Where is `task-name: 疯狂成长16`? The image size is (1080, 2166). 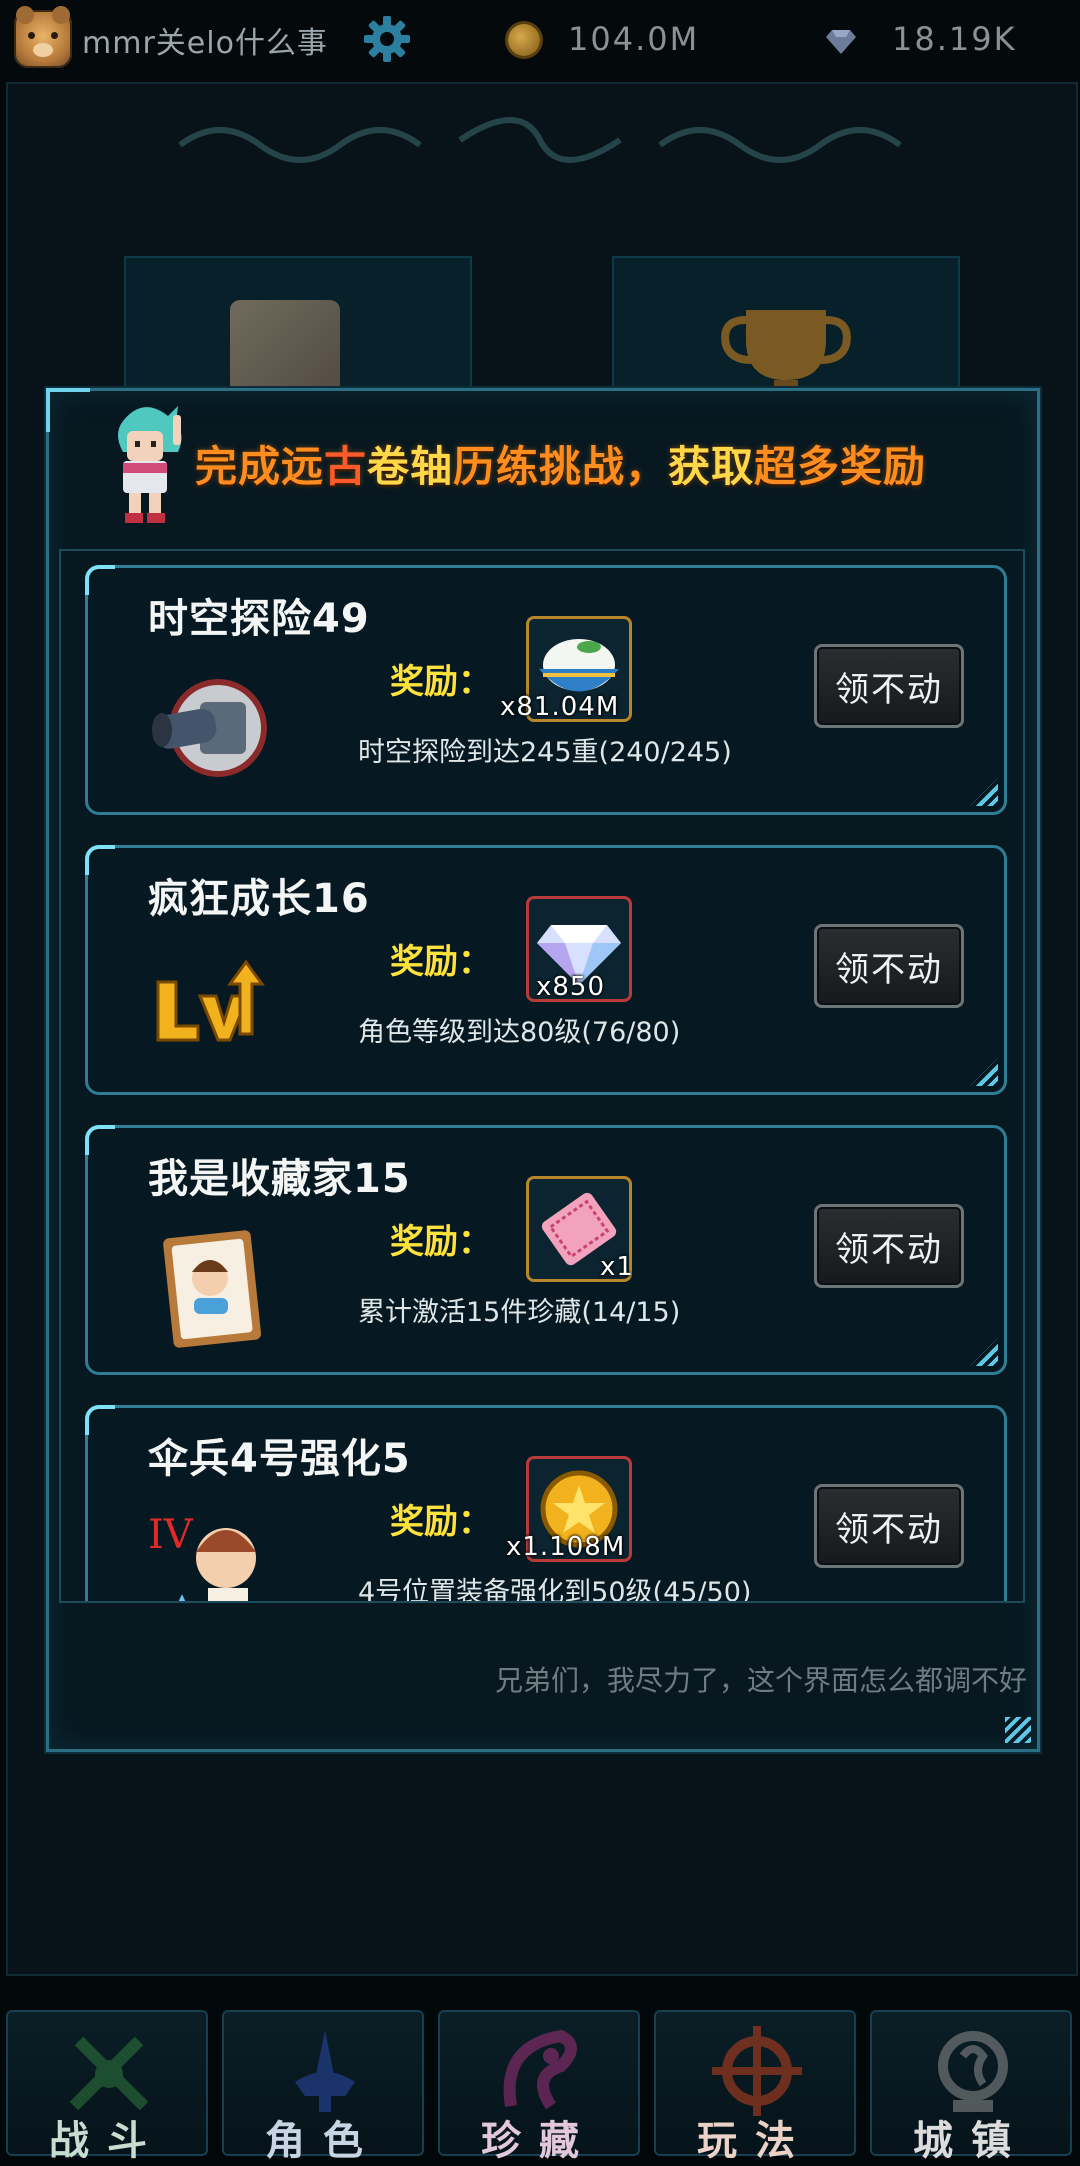 task-name: 疯狂成长16 is located at coordinates (259, 899).